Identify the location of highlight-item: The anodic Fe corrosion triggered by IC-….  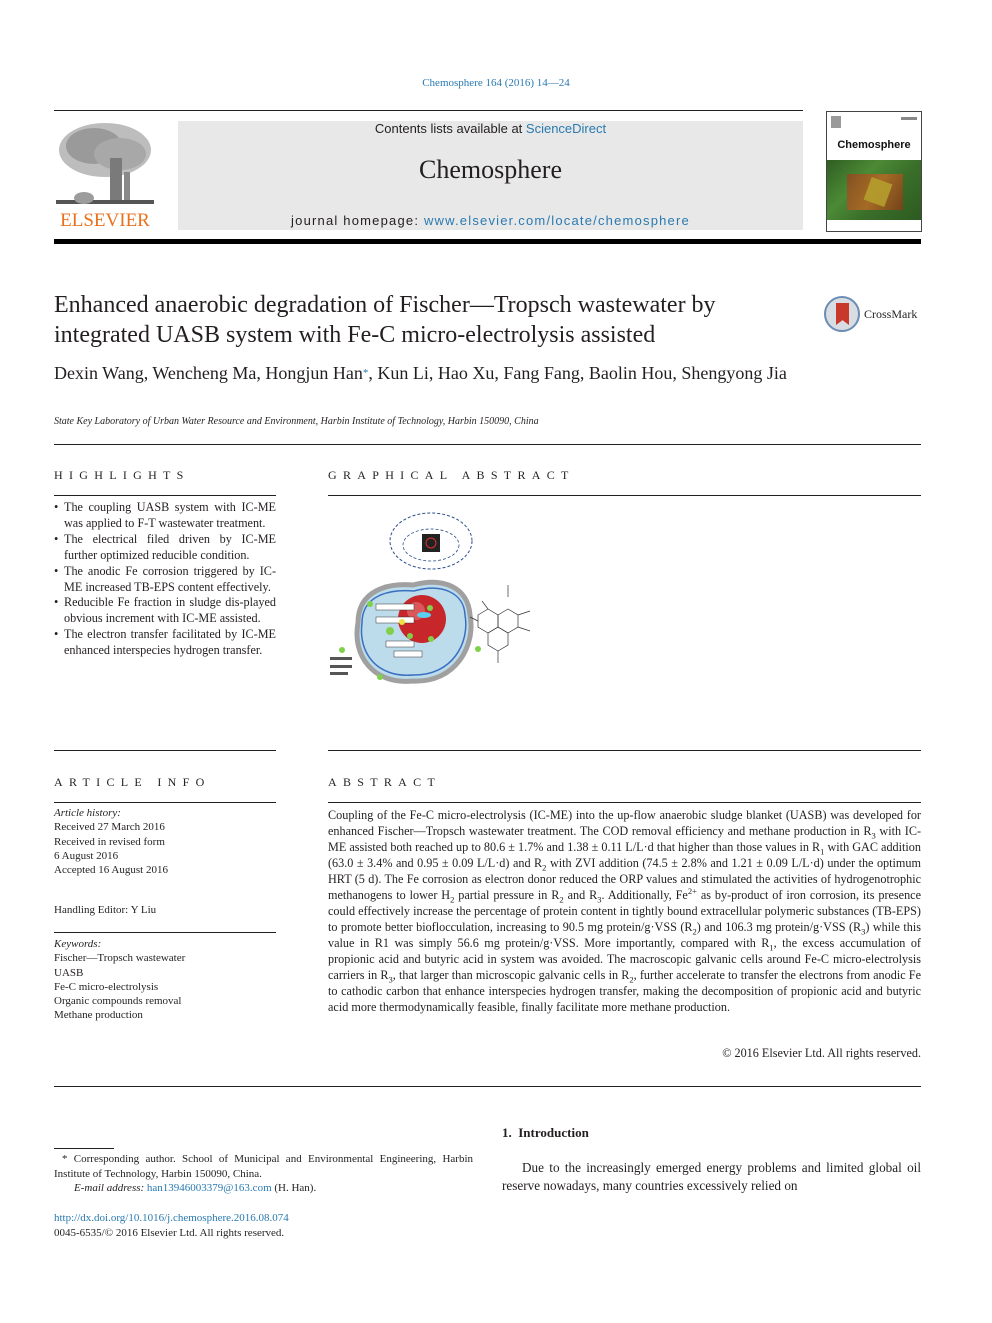
(165, 580).